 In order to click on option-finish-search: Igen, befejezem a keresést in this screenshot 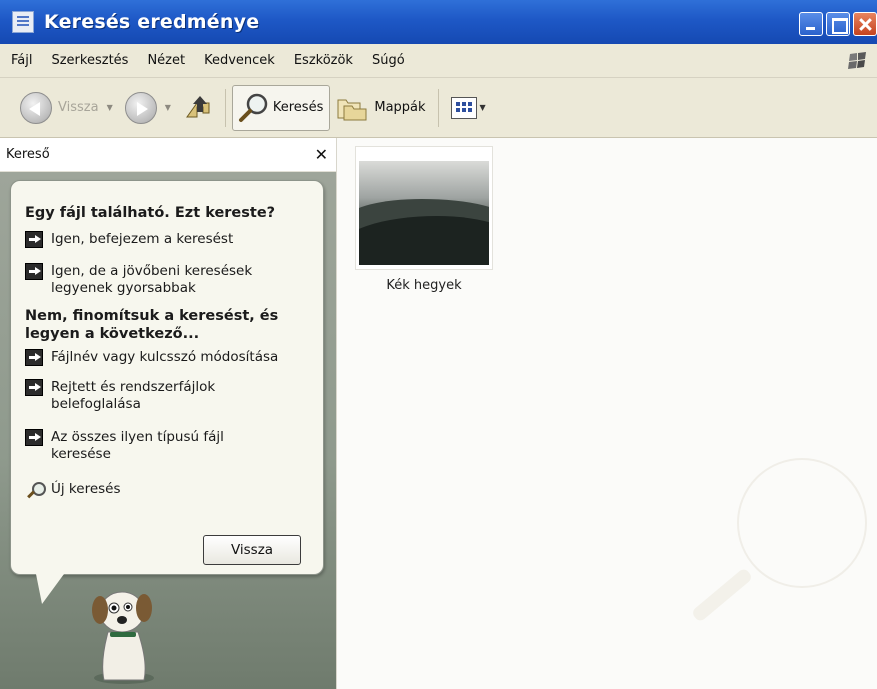, I will do `click(170, 239)`.